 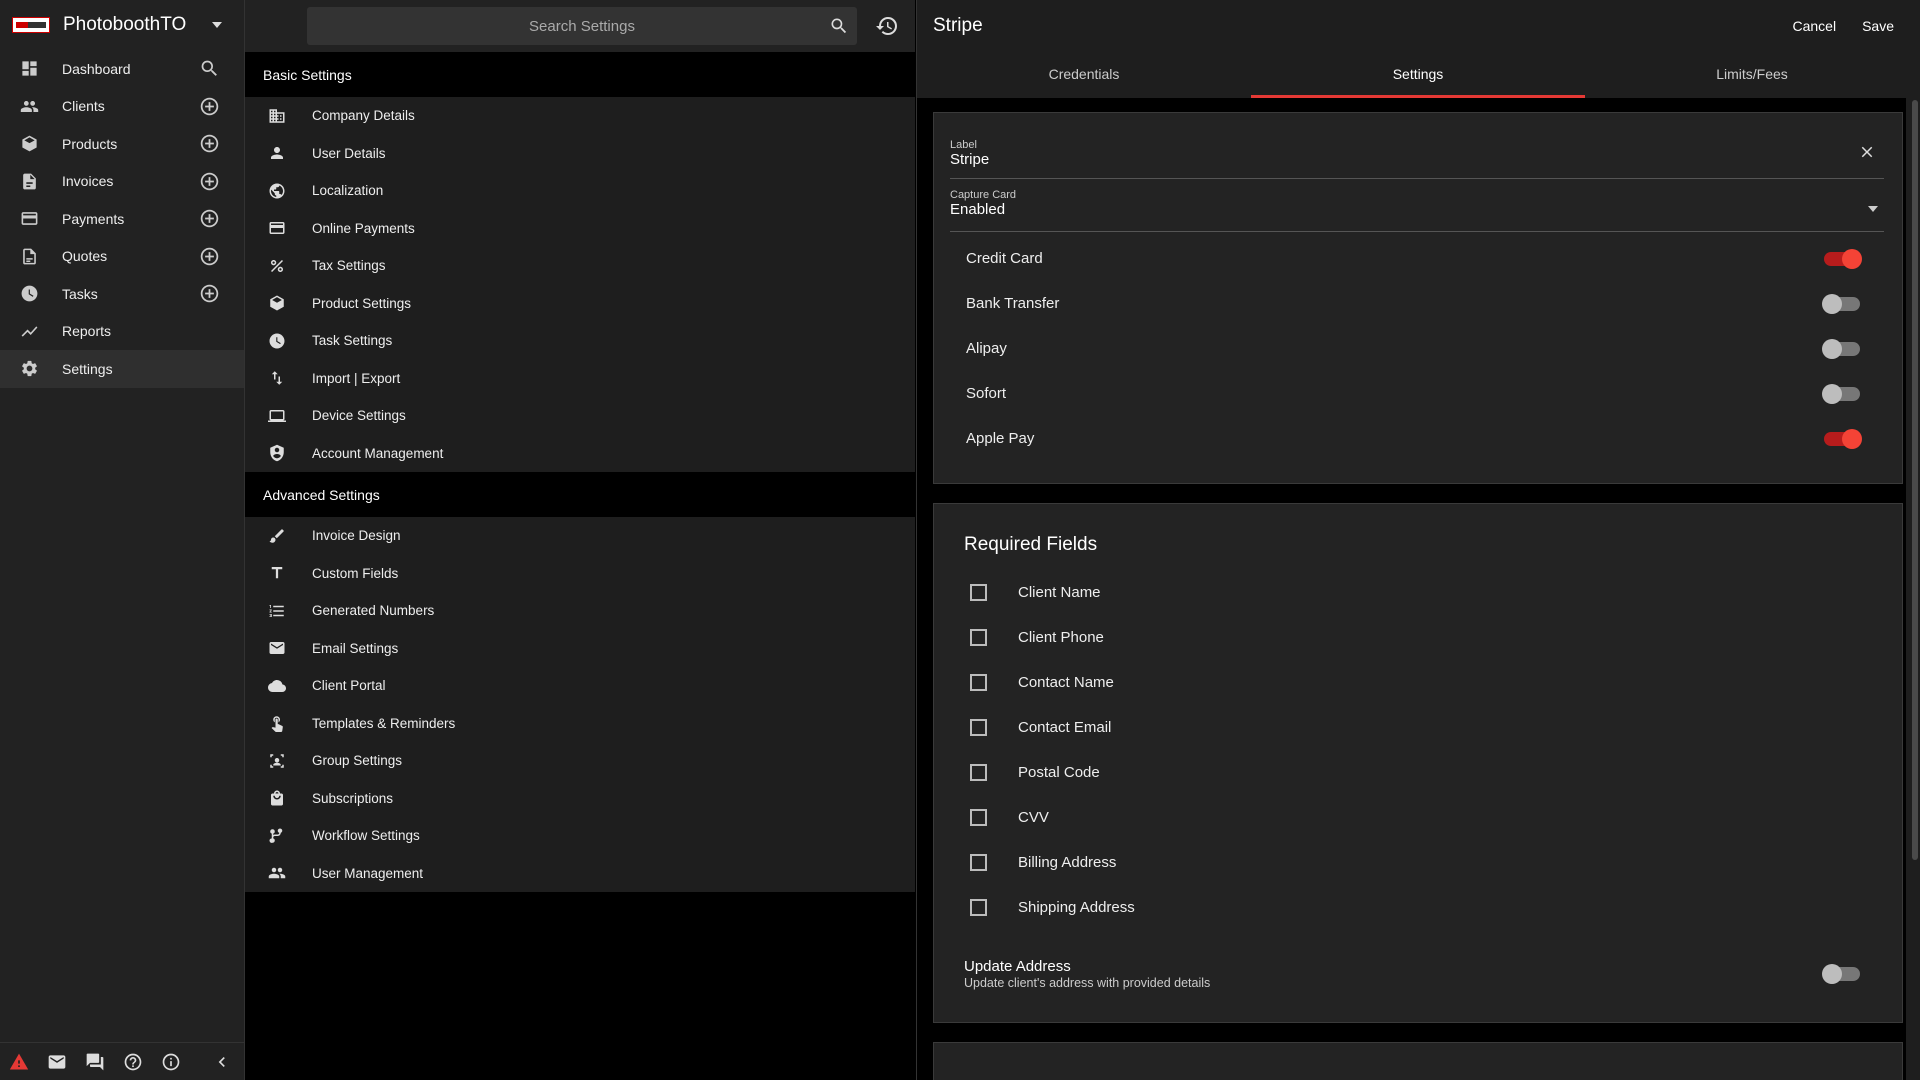 I want to click on settings-item-product-settings: Product Settings, so click(x=580, y=304).